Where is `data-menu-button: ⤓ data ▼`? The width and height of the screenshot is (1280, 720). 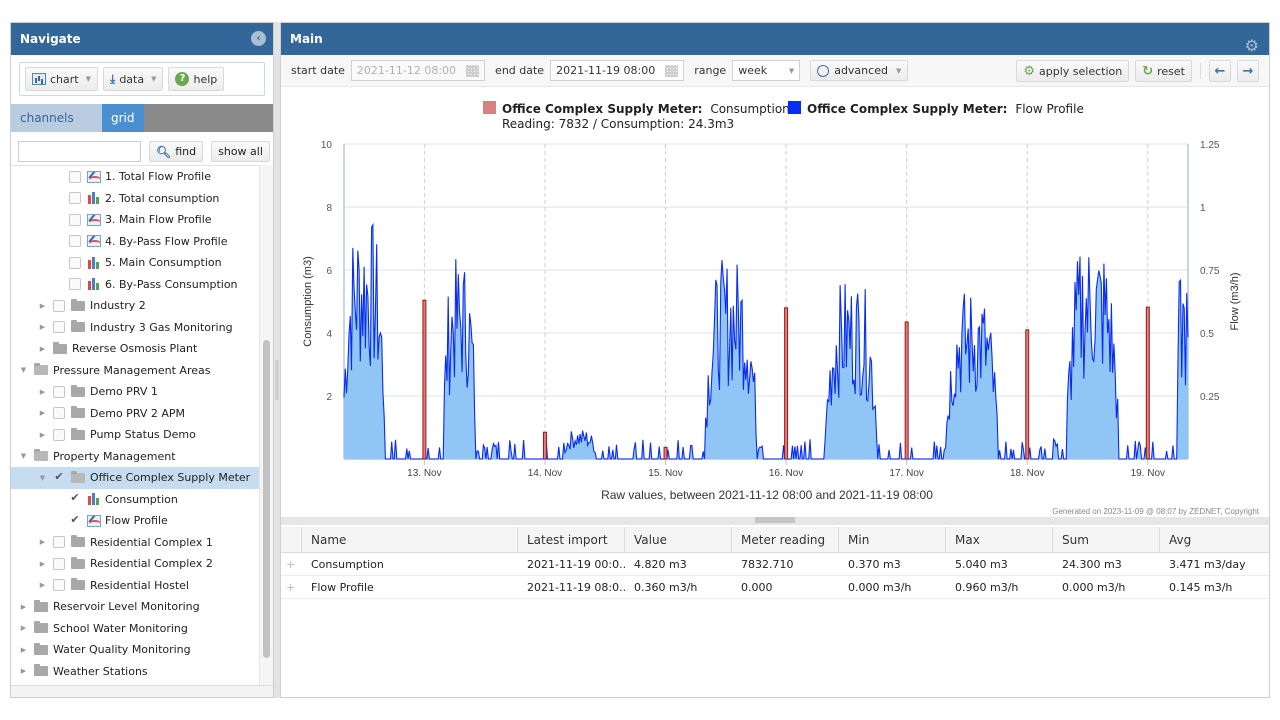
data-menu-button: ⤓ data ▼ is located at coordinates (133, 79).